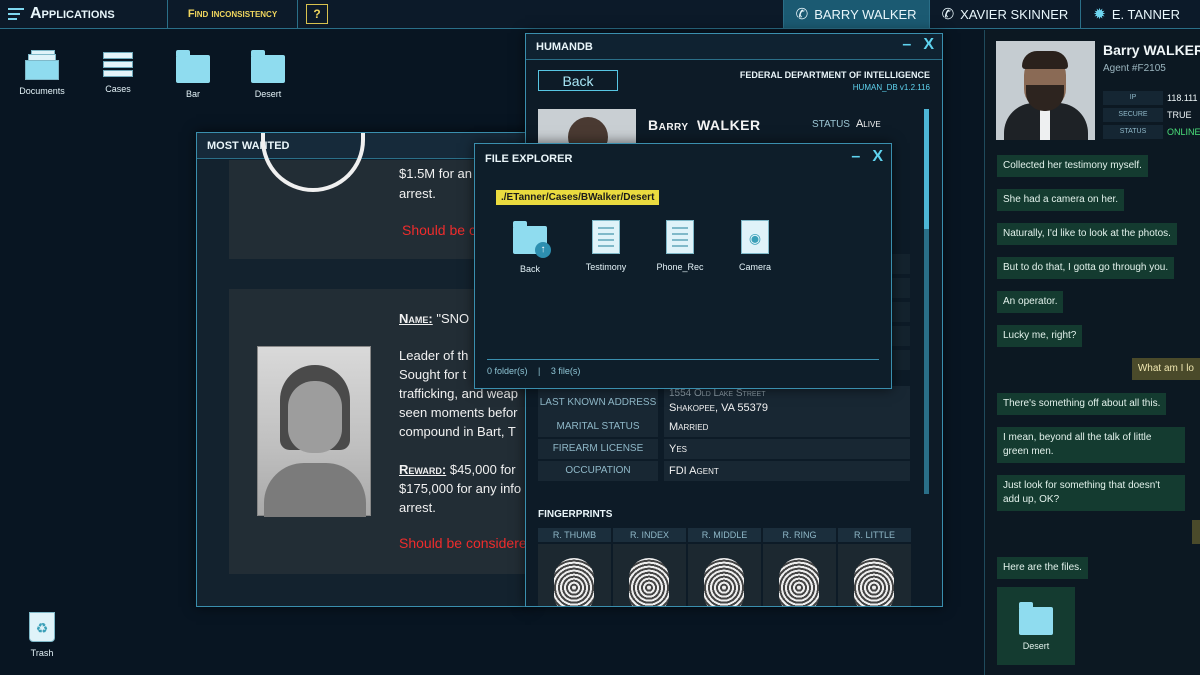 The width and height of the screenshot is (1200, 675). I want to click on warning-text: Should be c, so click(439, 230).